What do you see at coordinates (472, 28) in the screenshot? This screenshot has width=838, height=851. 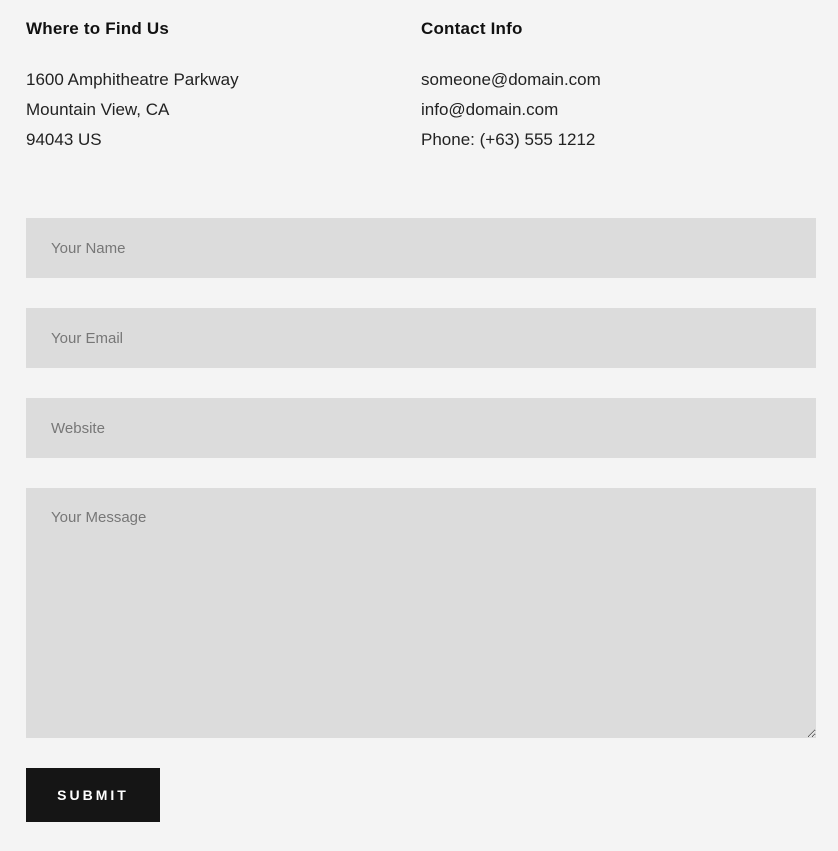 I see `contact-heading: Contact Info` at bounding box center [472, 28].